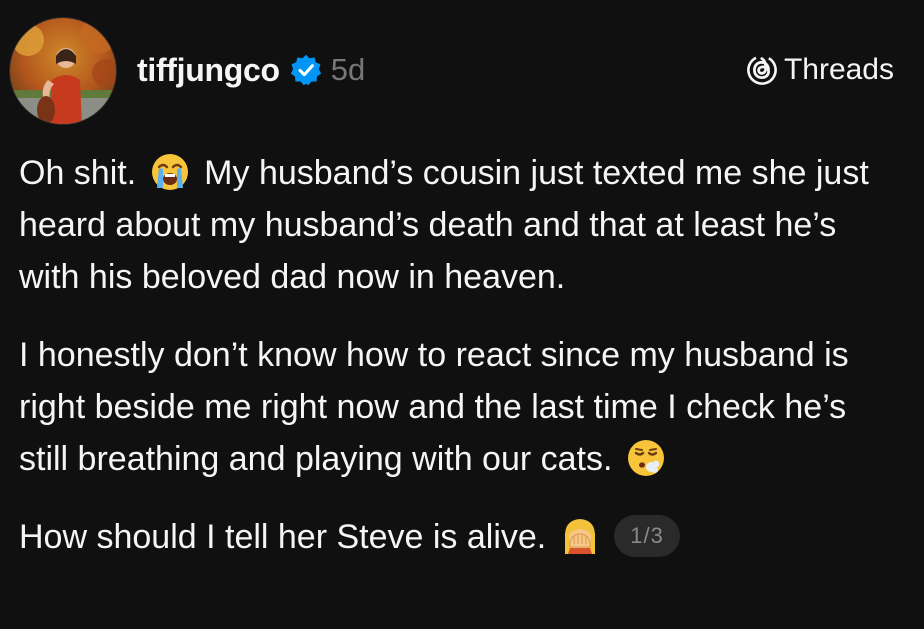 The image size is (924, 629). I want to click on threads-brand: Threads, so click(820, 70).